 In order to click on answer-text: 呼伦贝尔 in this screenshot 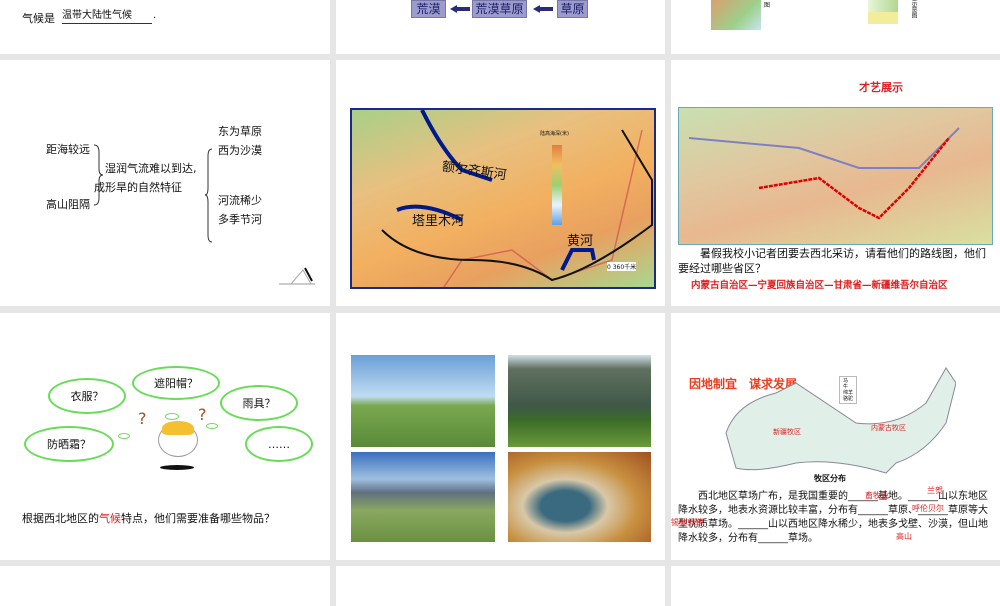, I will do `click(928, 508)`.